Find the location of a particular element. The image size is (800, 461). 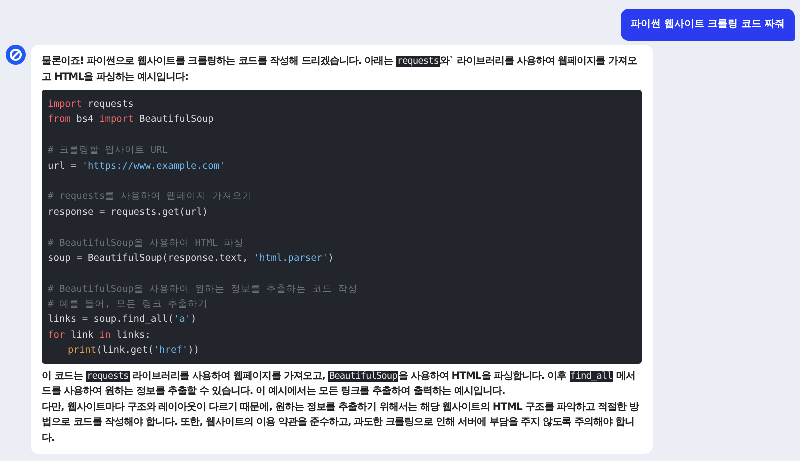

code-line: # requests를 사용하여 웹페이지 가져오기 is located at coordinates (150, 197).